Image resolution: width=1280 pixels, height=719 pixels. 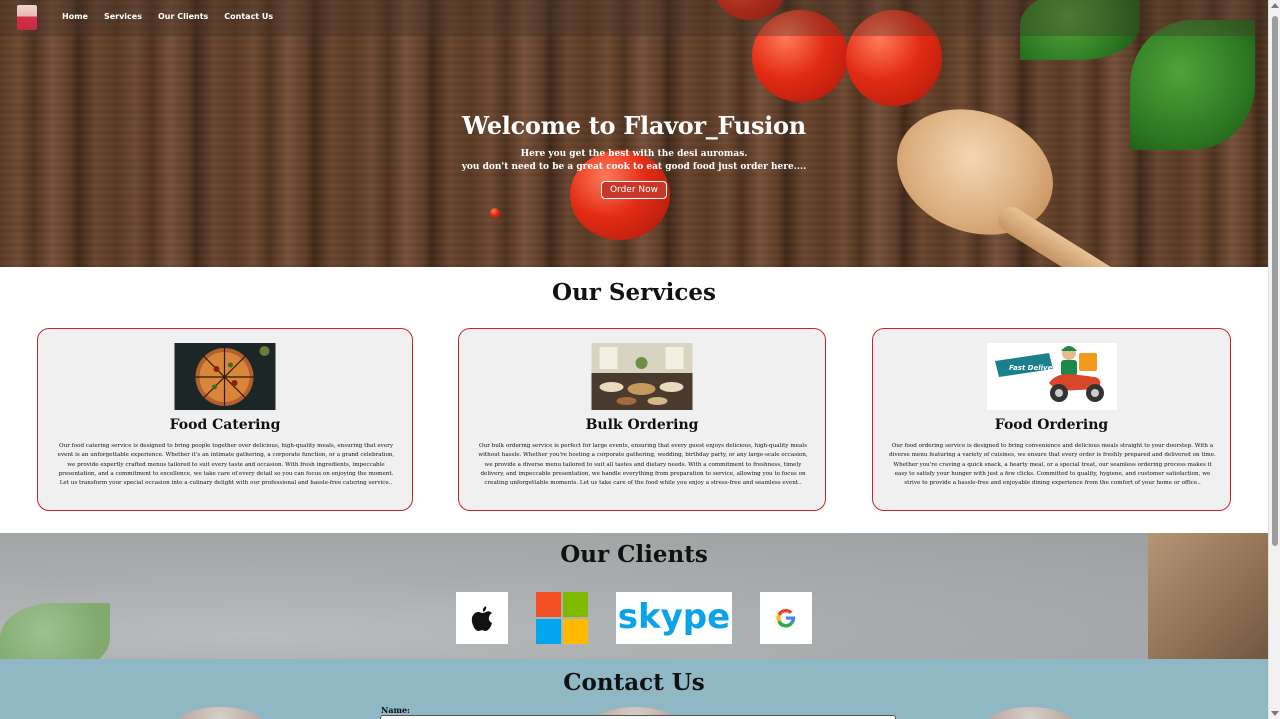 What do you see at coordinates (634, 125) in the screenshot?
I see `hero-title: Welcome to Flavor_Fusion` at bounding box center [634, 125].